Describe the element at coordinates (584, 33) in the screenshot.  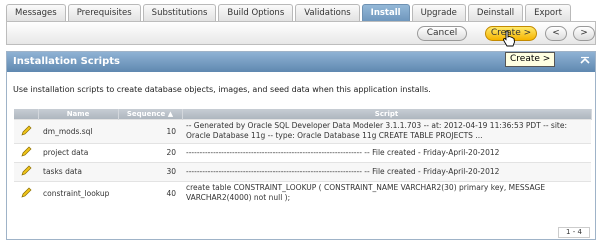
I see `next-button: >` at that location.